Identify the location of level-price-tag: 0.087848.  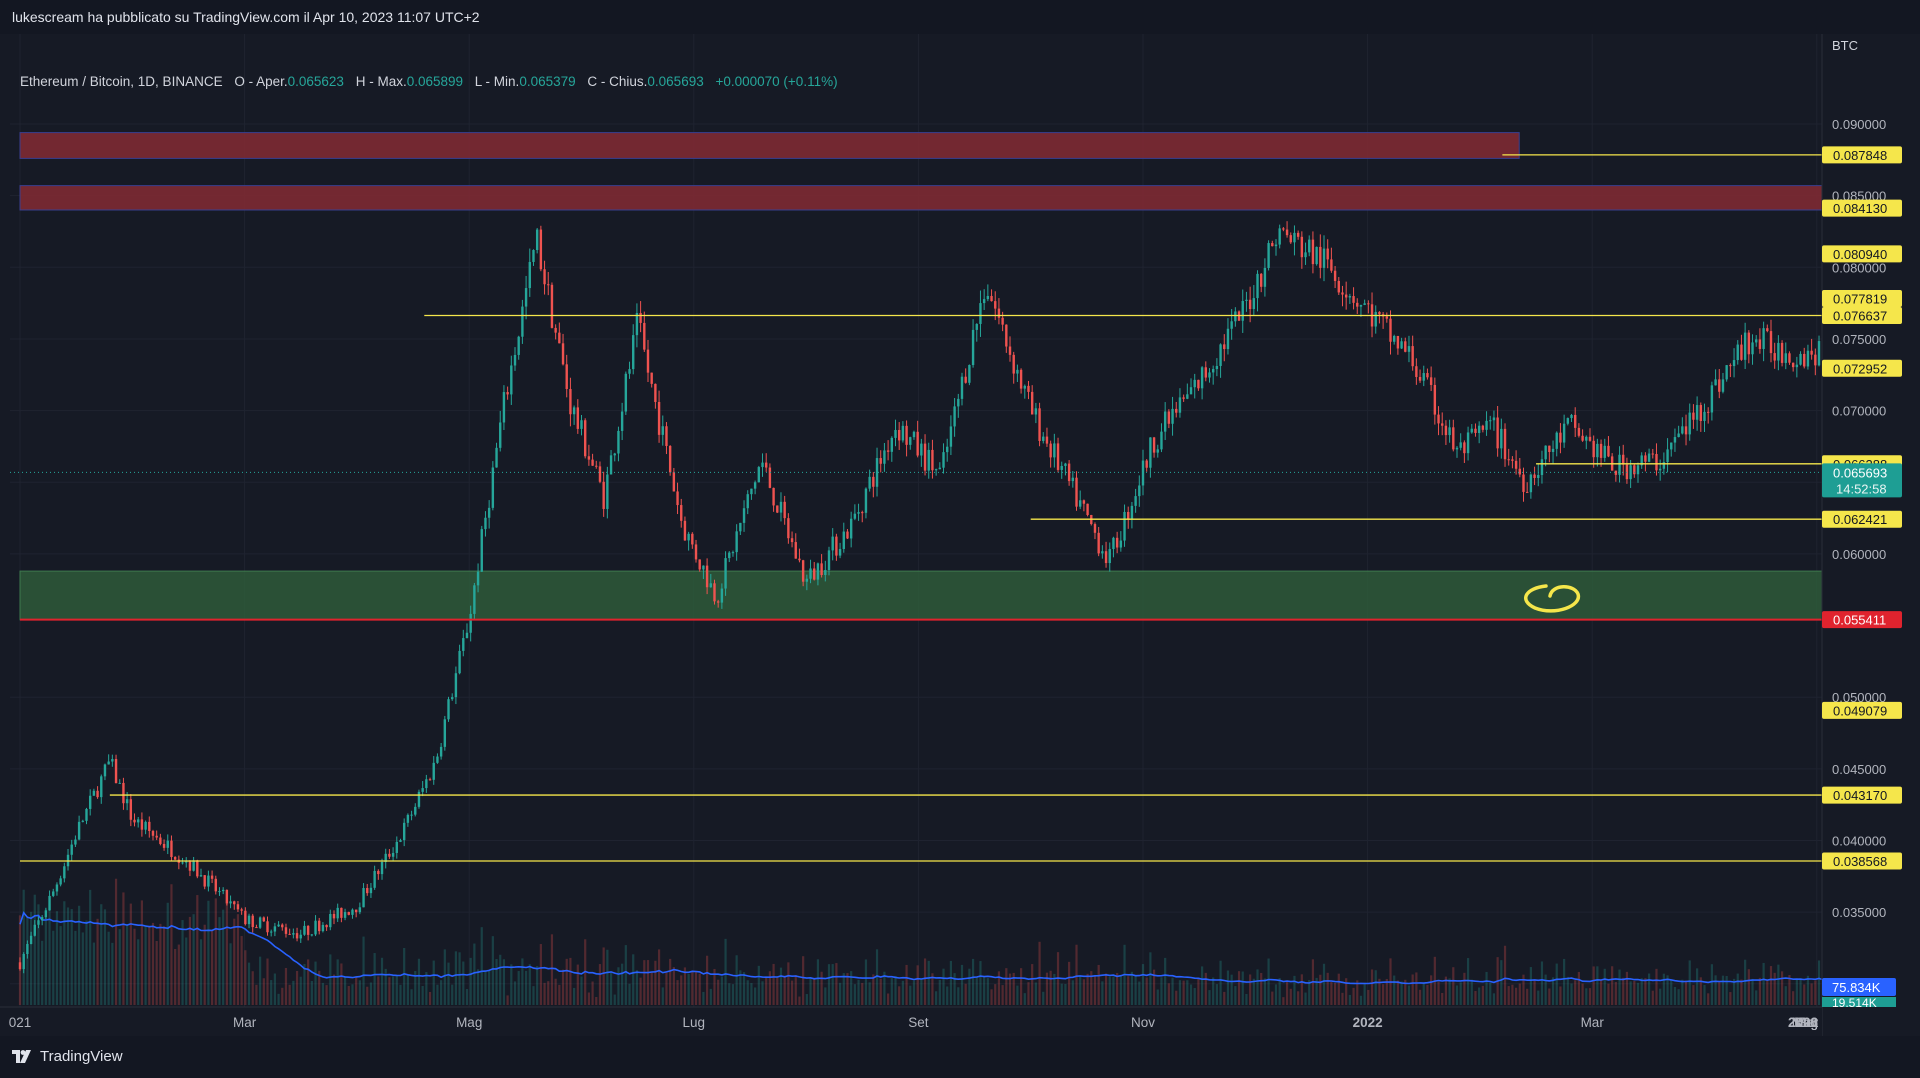
(1862, 155).